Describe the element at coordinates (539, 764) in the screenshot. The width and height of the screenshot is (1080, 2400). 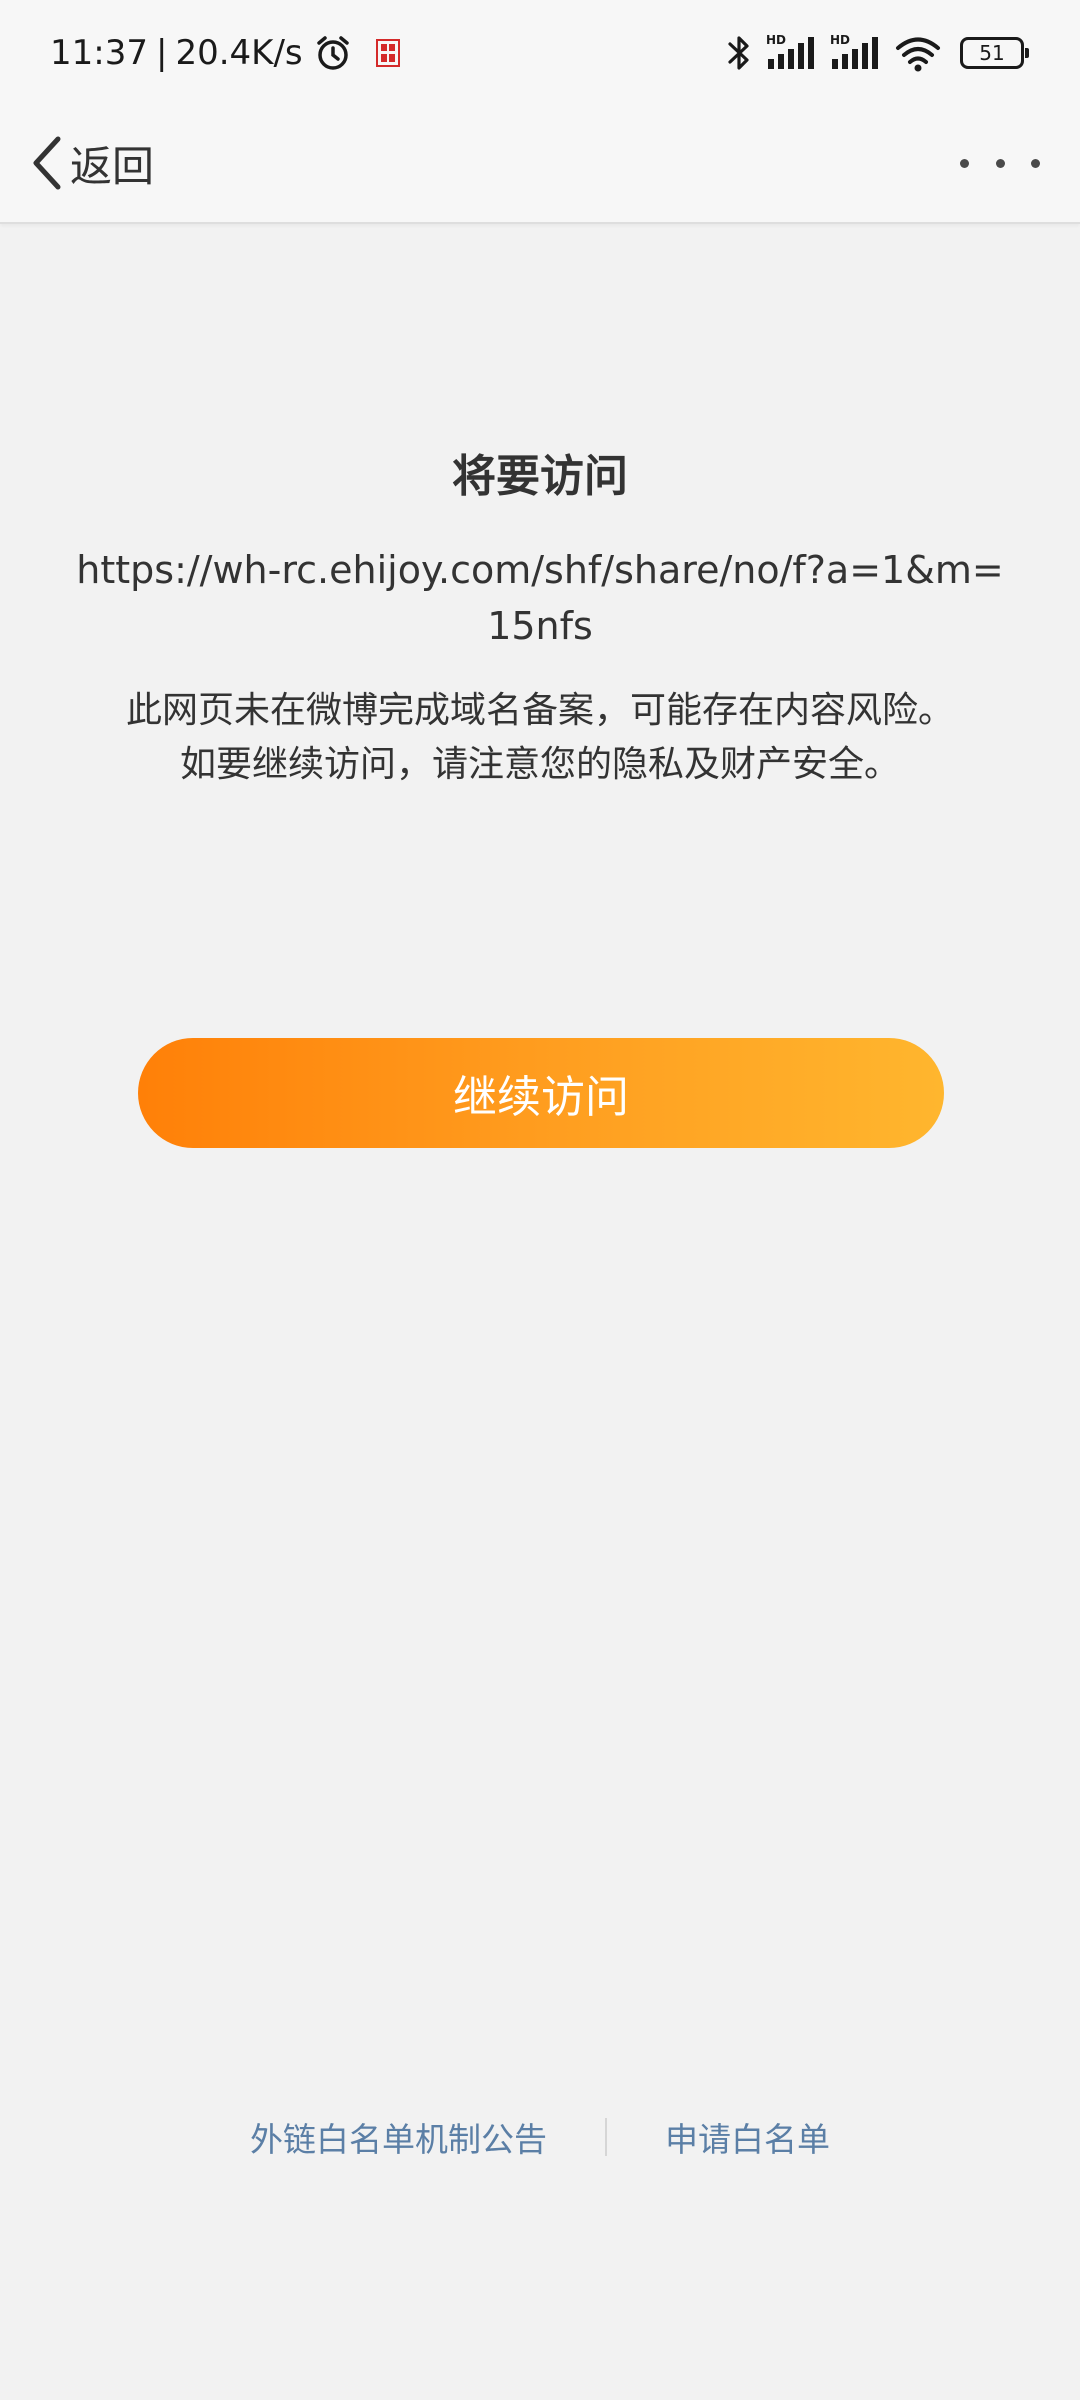
I see `warning-line-2: 如要继续访问，请注意您的隐私及财产安全。` at that location.